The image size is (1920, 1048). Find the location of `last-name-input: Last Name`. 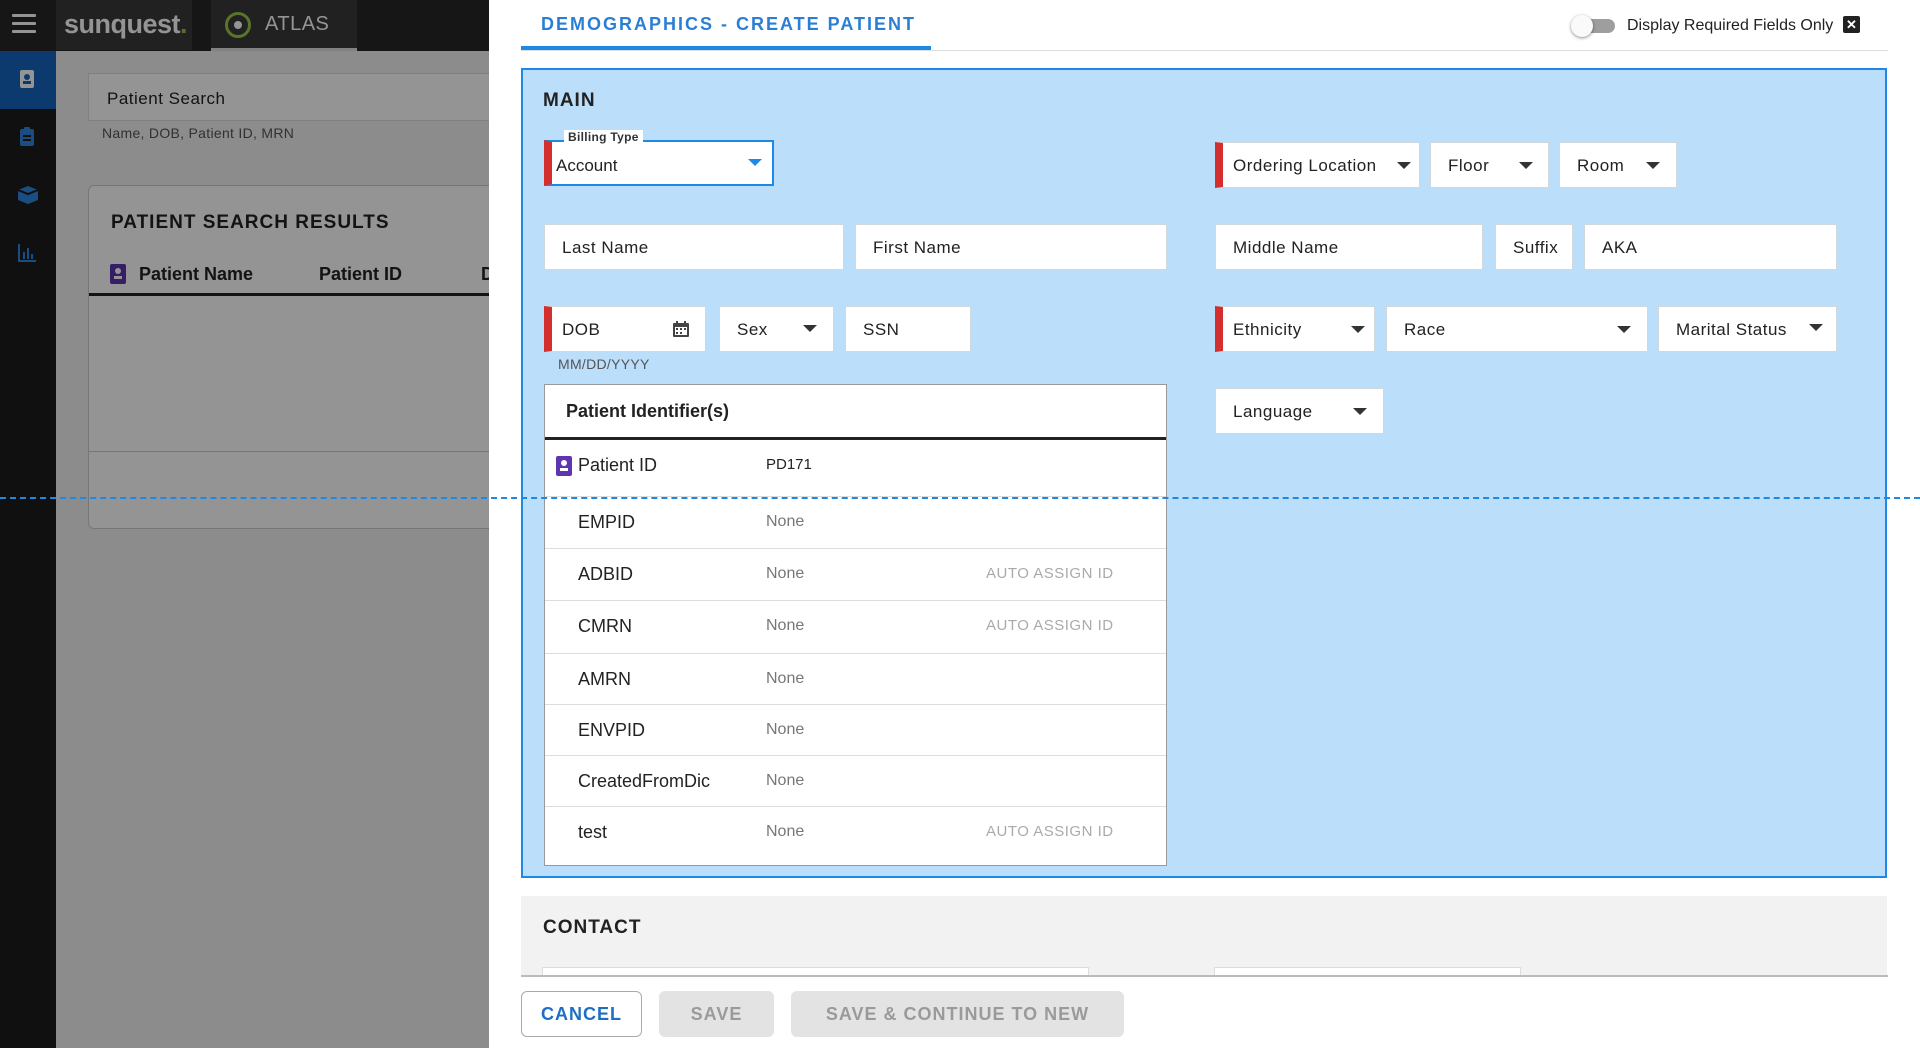

last-name-input: Last Name is located at coordinates (694, 247).